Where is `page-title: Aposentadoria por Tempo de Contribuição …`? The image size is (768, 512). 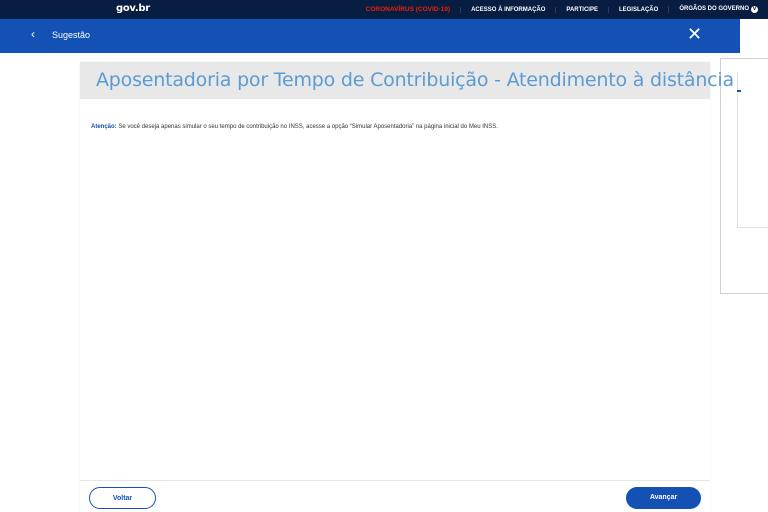 page-title: Aposentadoria por Tempo de Contribuição … is located at coordinates (415, 80).